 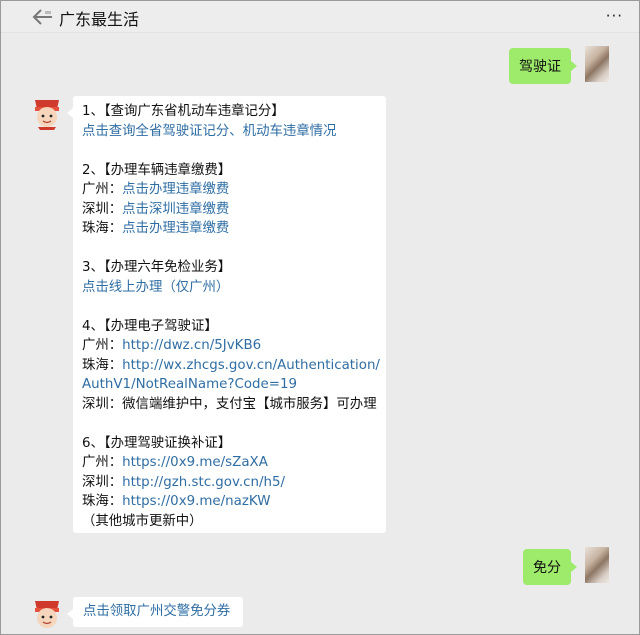 What do you see at coordinates (203, 482) in the screenshot?
I see `link-sz-renewal: http://gzh.stc.gov.cn/h5/` at bounding box center [203, 482].